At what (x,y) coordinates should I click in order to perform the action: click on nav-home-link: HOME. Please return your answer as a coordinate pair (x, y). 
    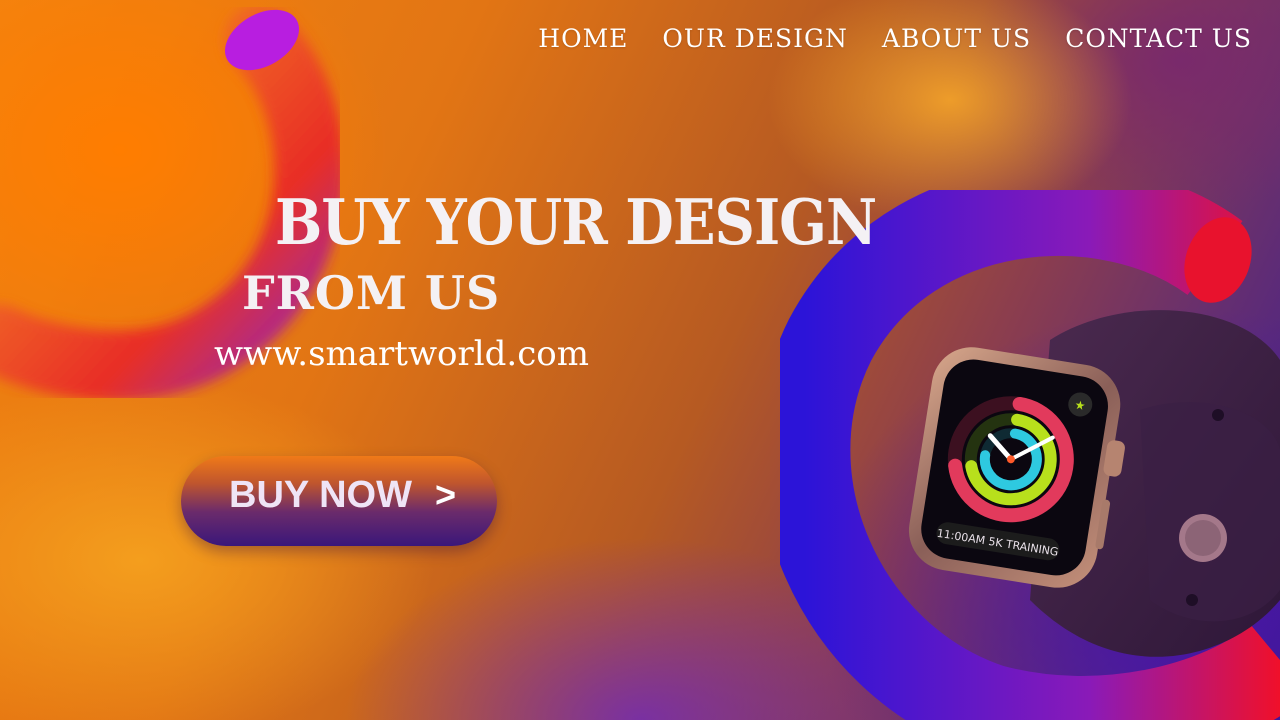
    Looking at the image, I should click on (583, 38).